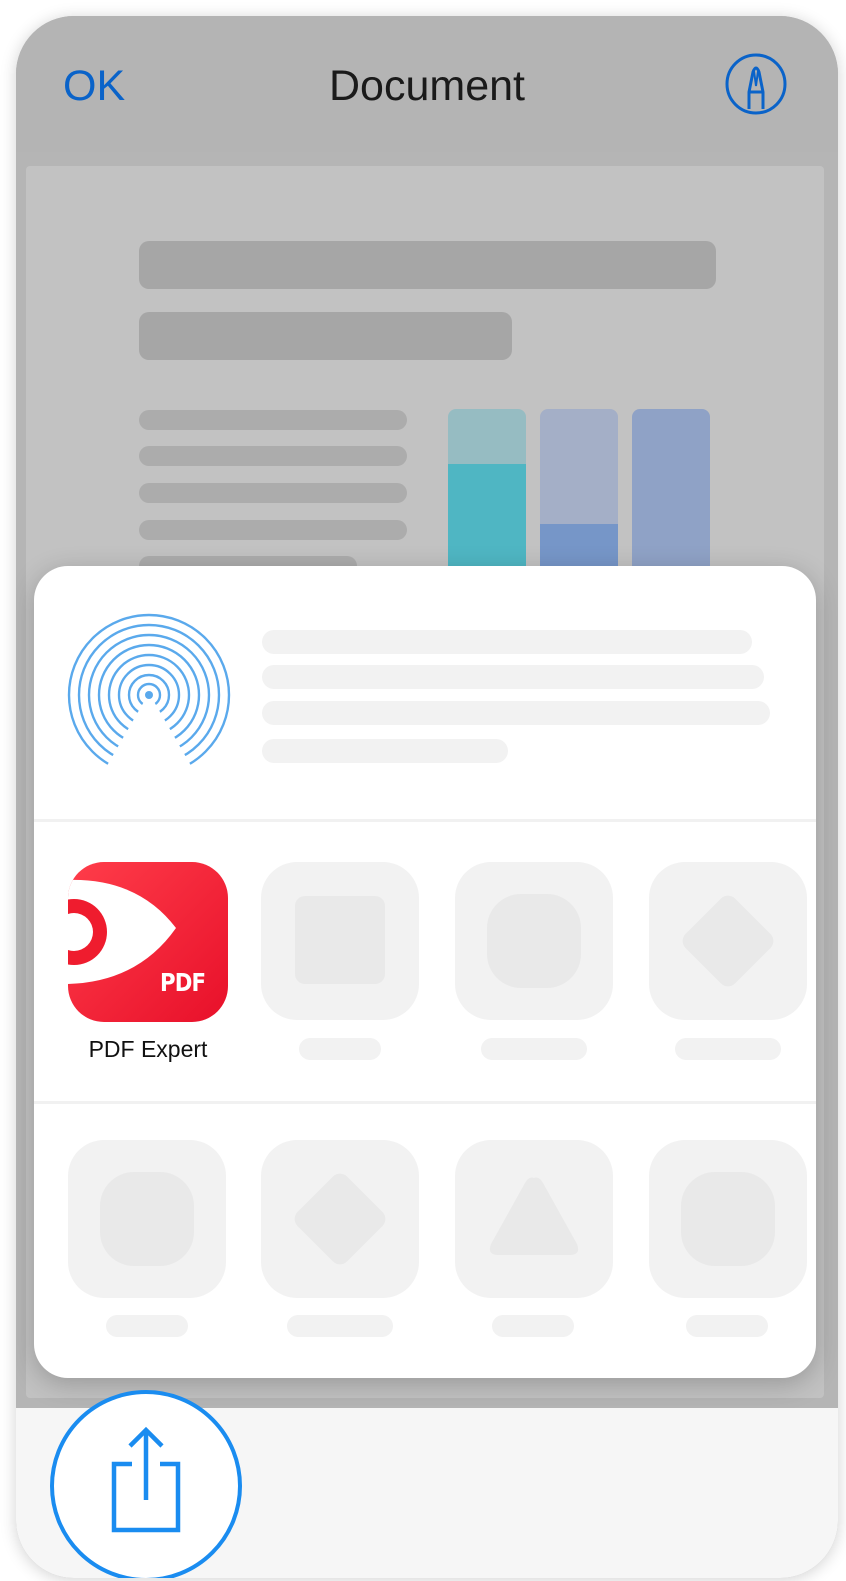 The width and height of the screenshot is (846, 1581). What do you see at coordinates (148, 1049) in the screenshot?
I see `app-label: PDF Expert` at bounding box center [148, 1049].